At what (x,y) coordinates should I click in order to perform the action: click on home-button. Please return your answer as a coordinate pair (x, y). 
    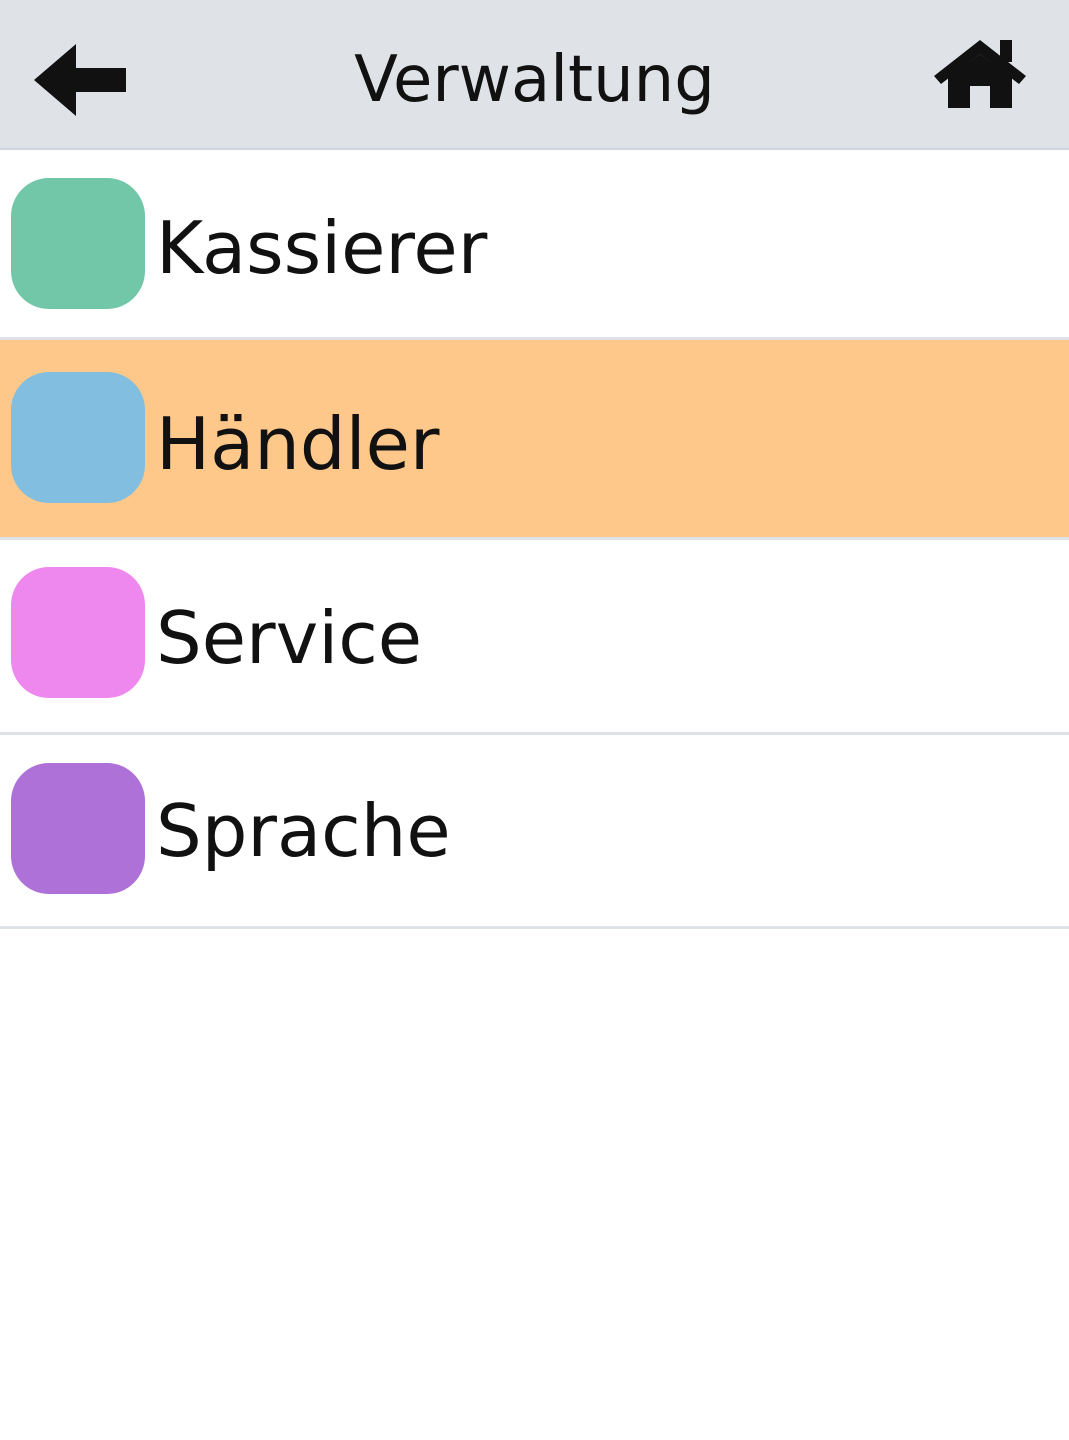
    Looking at the image, I should click on (980, 74).